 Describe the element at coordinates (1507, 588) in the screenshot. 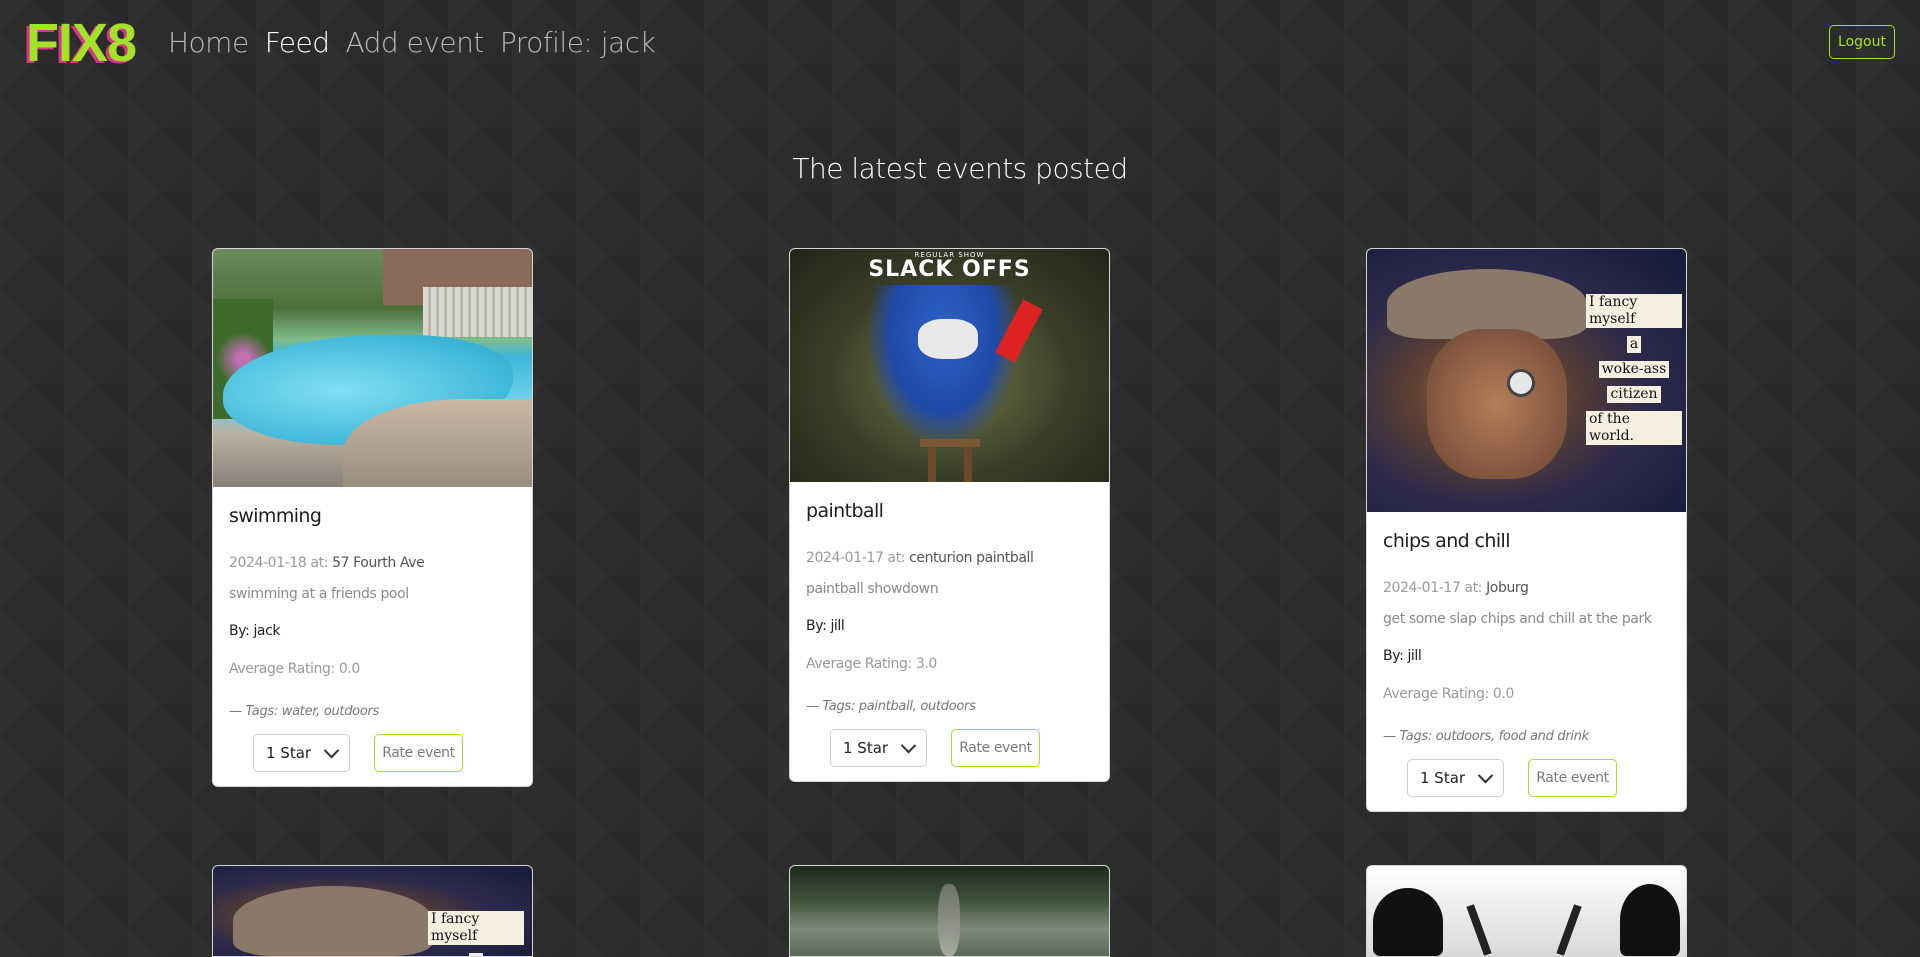

I see `event-location: Joburg` at that location.